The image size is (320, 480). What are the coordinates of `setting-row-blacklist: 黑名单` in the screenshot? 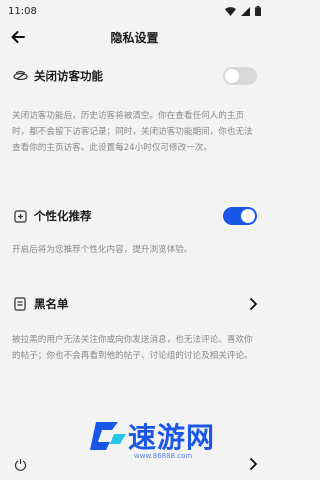 It's located at (134, 304).